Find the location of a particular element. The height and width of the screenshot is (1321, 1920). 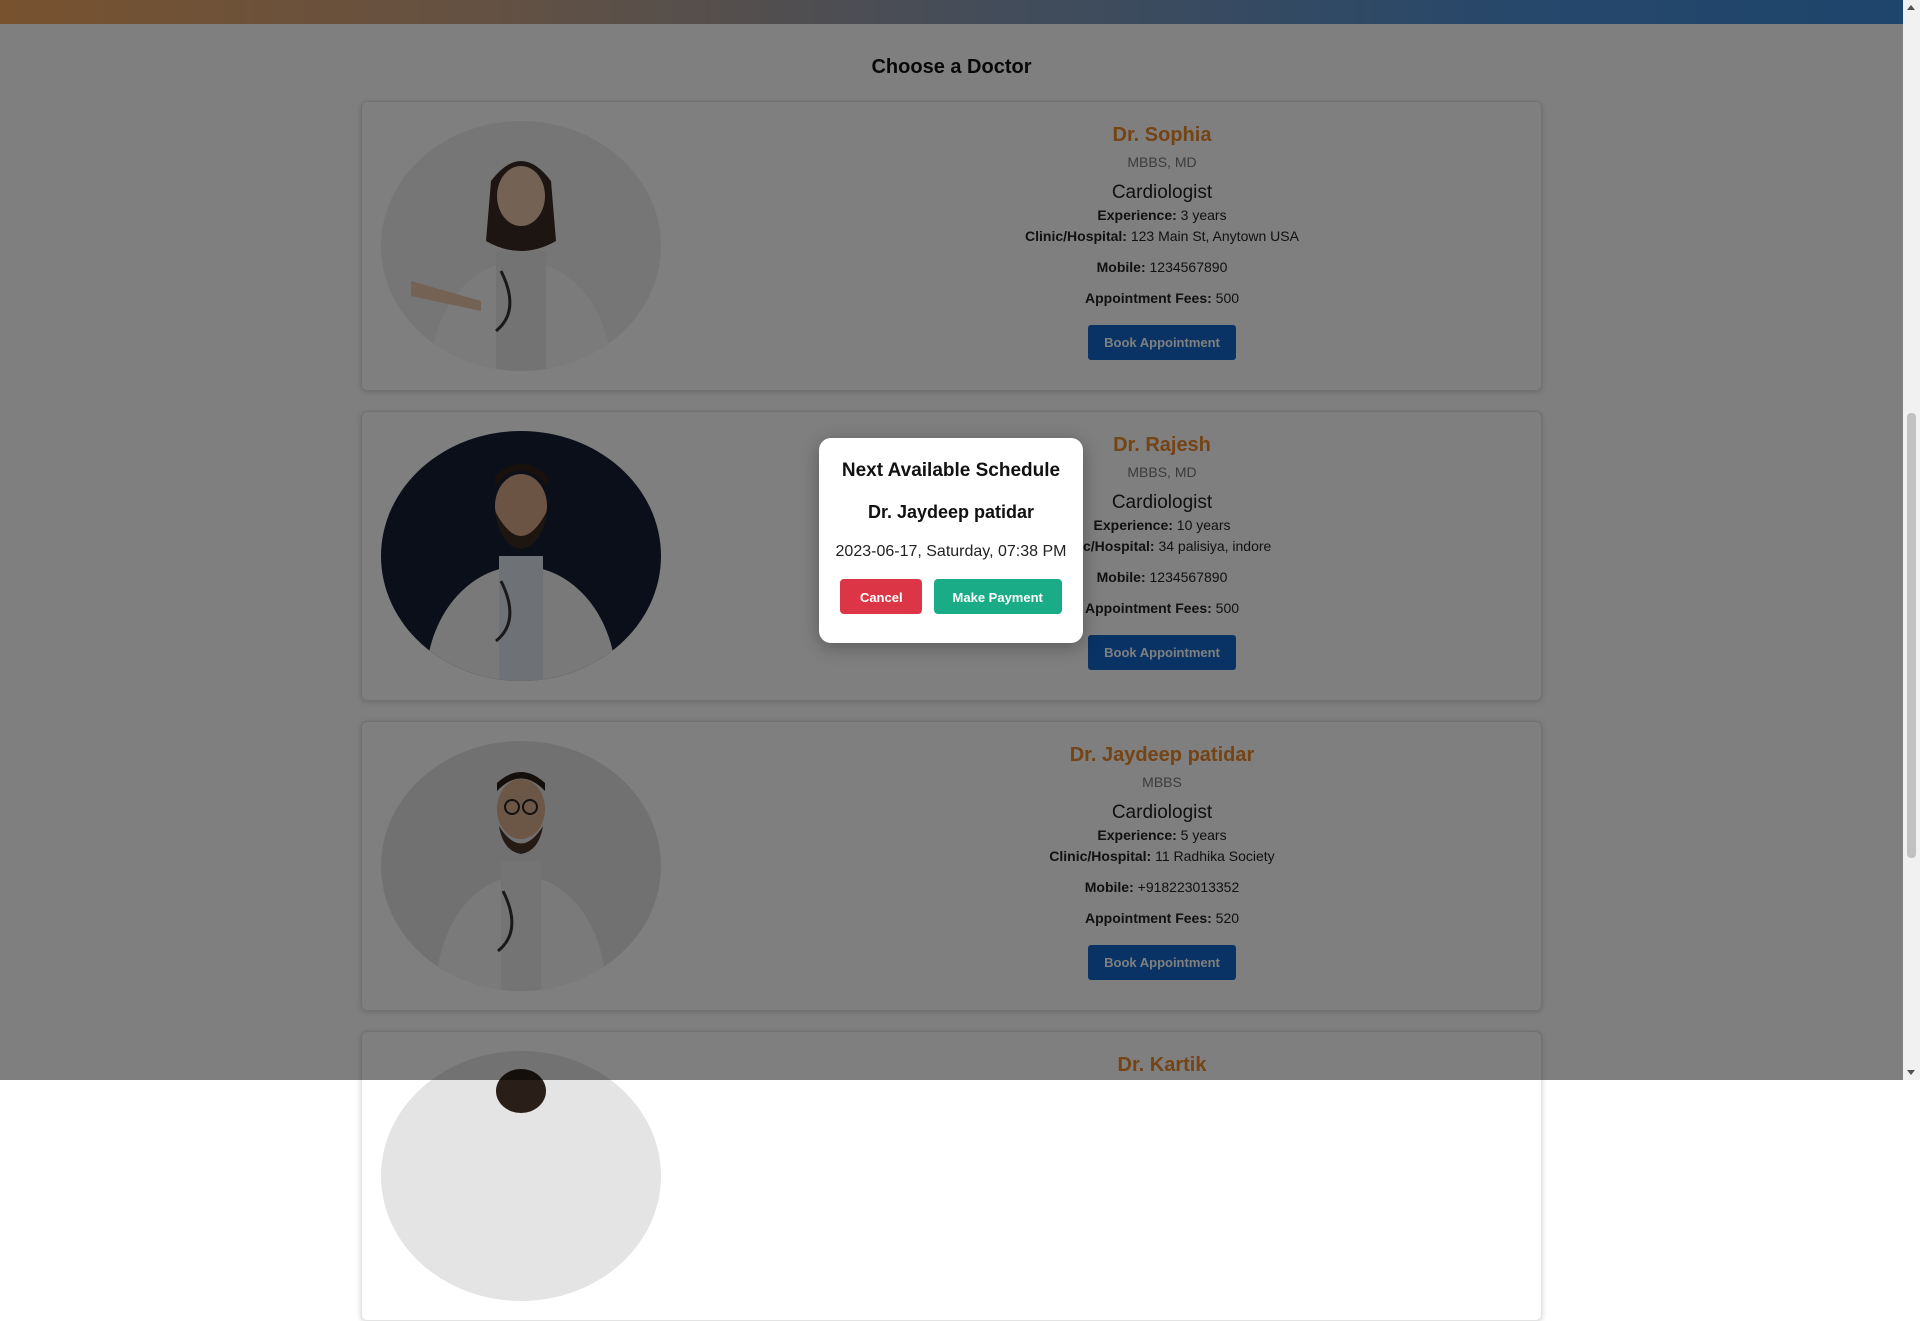

make-payment-button: Make Payment is located at coordinates (997, 596).